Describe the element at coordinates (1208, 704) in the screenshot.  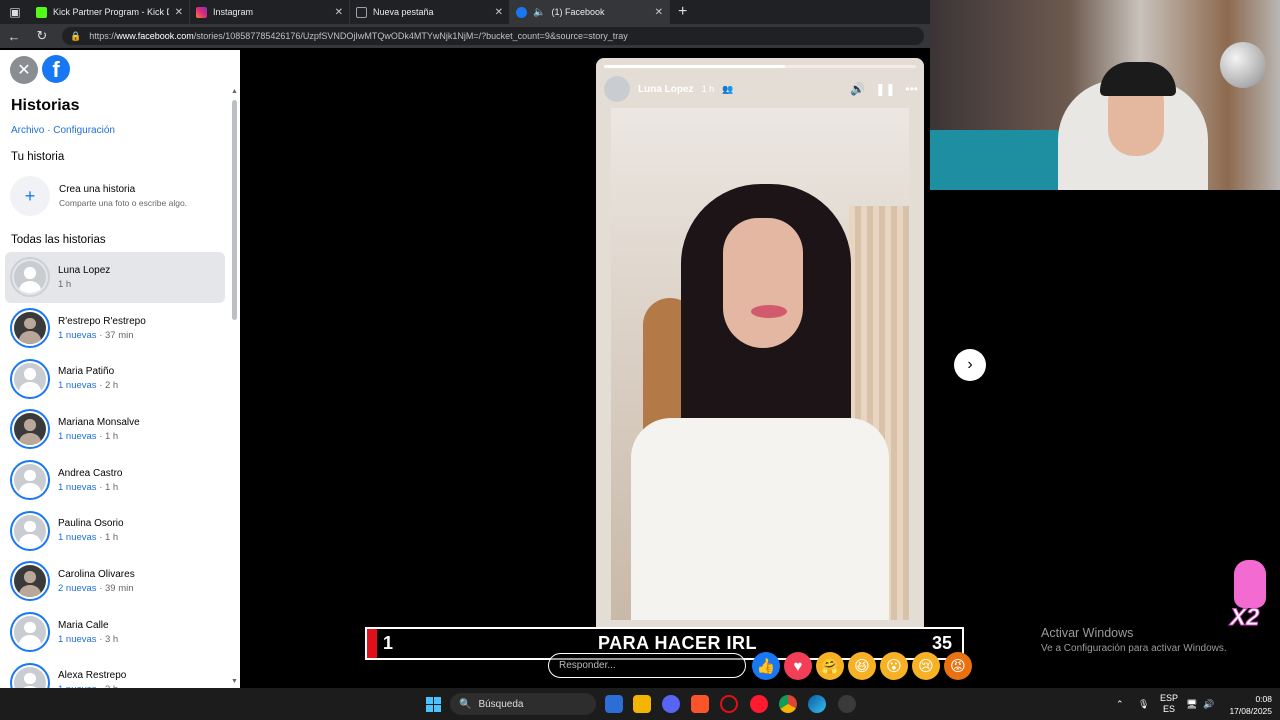
I see `volume-tray-icon: 🔊` at that location.